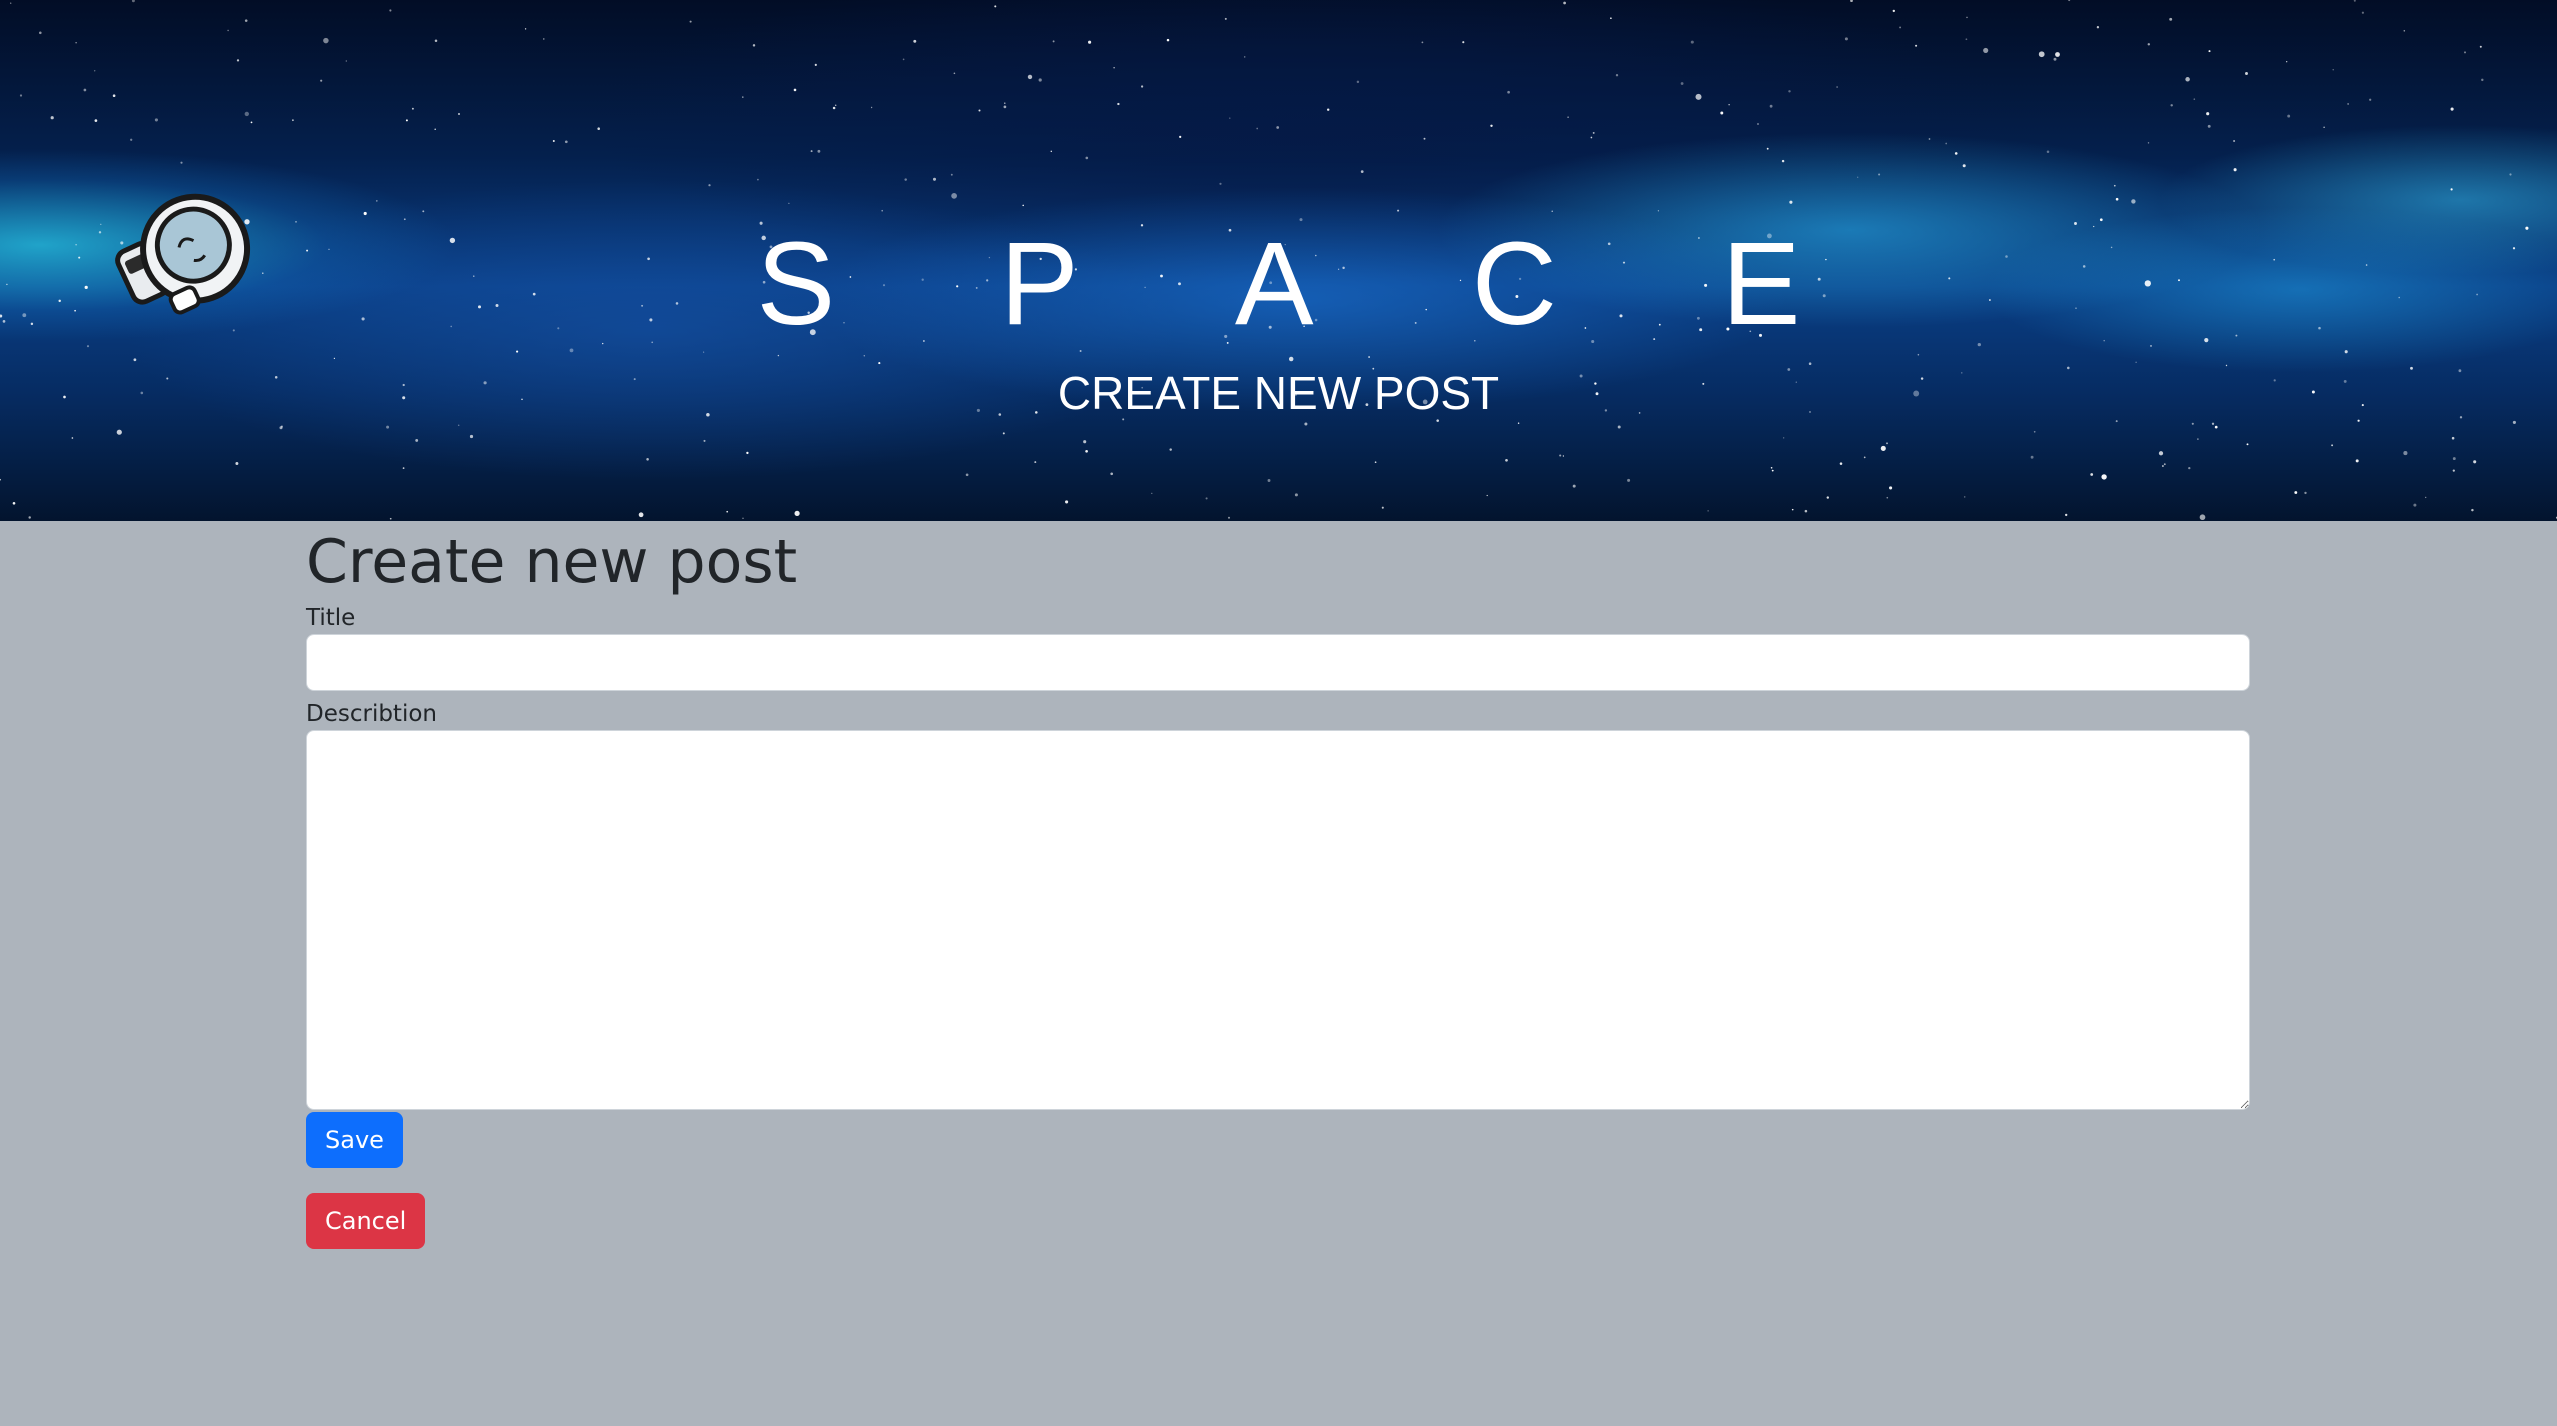 The height and width of the screenshot is (1426, 2557). What do you see at coordinates (354, 1140) in the screenshot?
I see `save-button: Save` at bounding box center [354, 1140].